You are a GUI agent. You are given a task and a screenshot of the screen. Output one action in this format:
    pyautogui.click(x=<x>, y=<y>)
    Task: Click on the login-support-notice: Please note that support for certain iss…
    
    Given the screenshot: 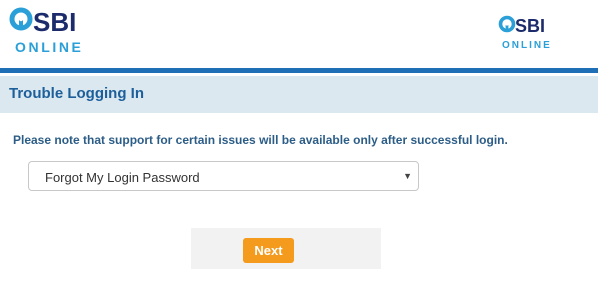 What is the action you would take?
    pyautogui.click(x=260, y=140)
    